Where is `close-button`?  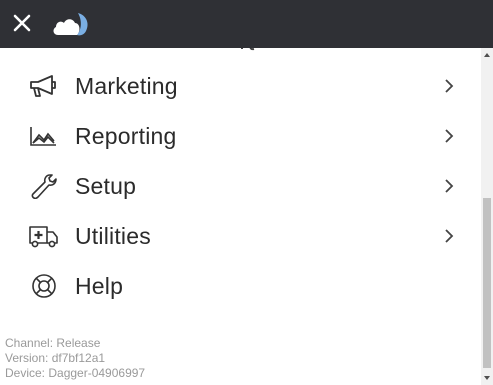
close-button is located at coordinates (22, 23).